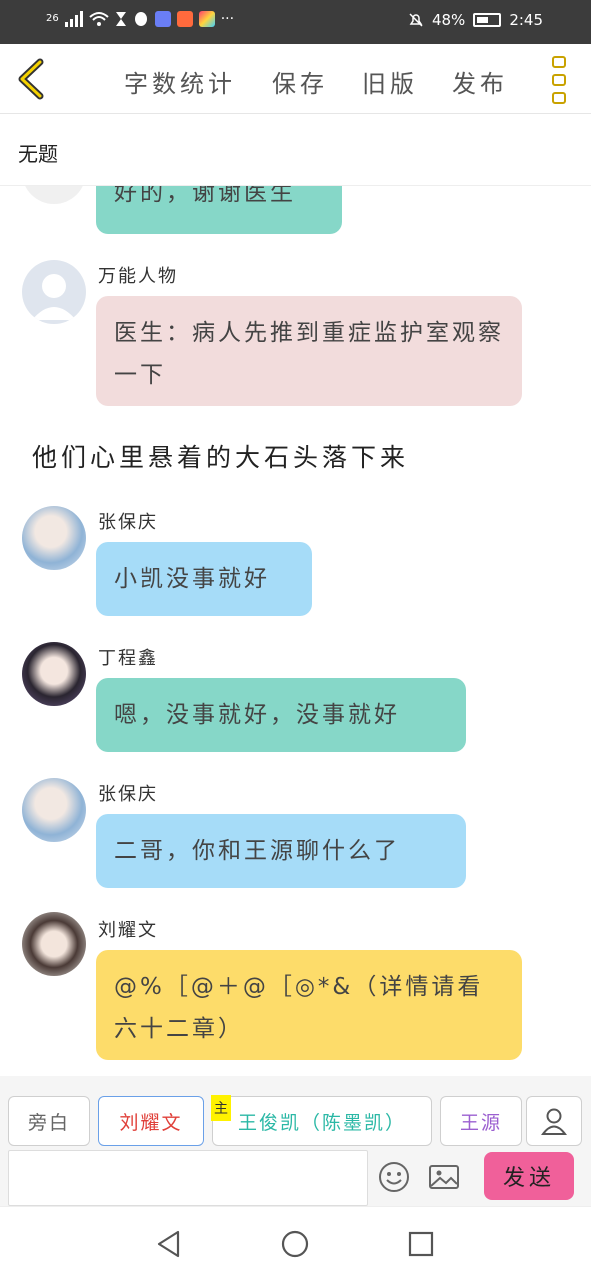  I want to click on image-icon, so click(444, 1177).